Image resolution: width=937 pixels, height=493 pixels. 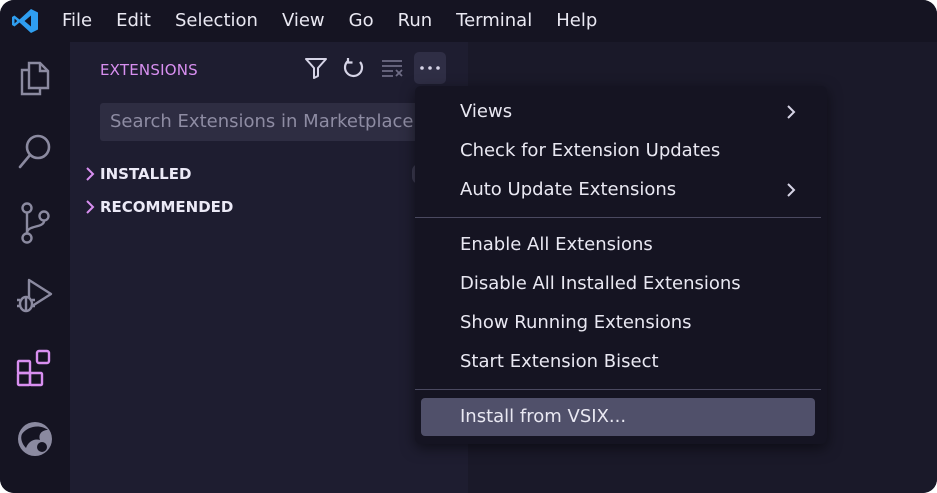 What do you see at coordinates (316, 68) in the screenshot?
I see `filter-icon` at bounding box center [316, 68].